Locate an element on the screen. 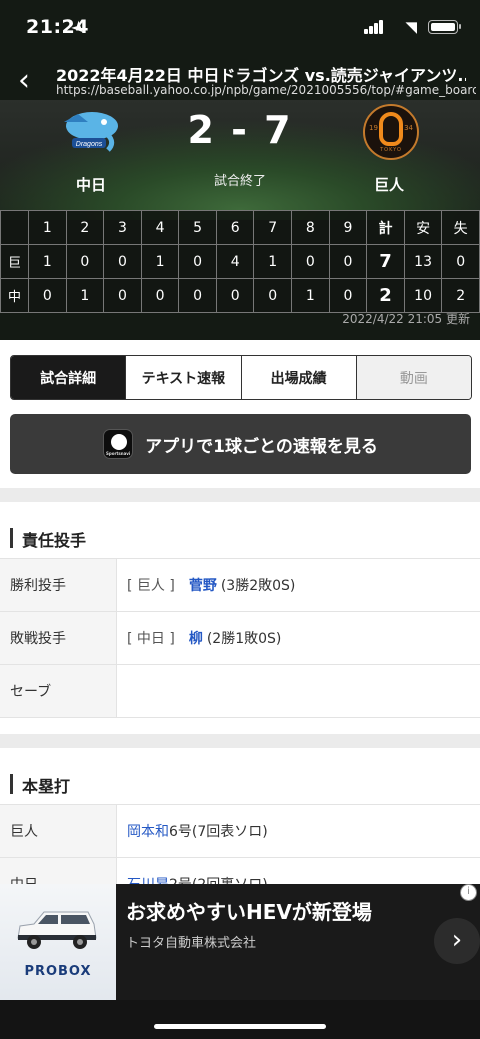  tab-player-stats: 出場成績 is located at coordinates (299, 377).